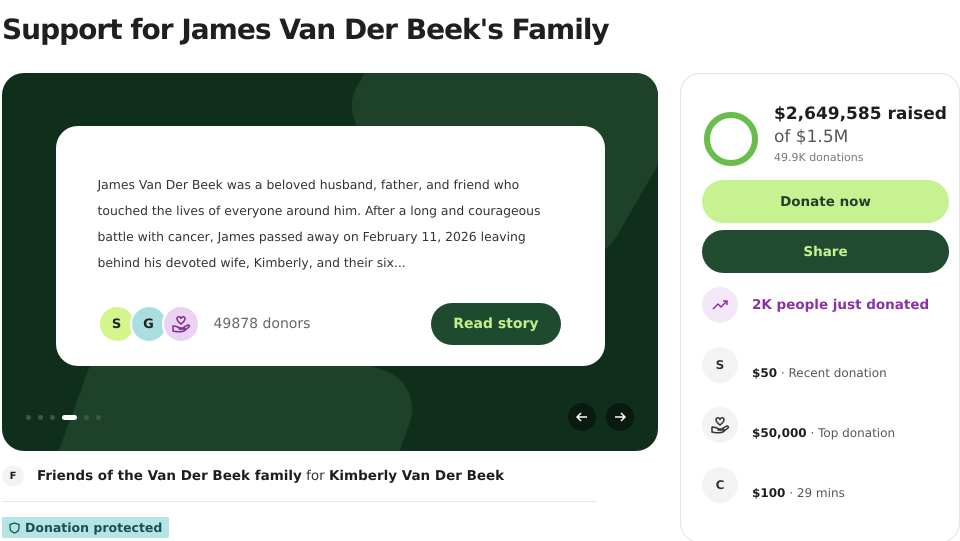 Image resolution: width=960 pixels, height=541 pixels. I want to click on next-button, so click(620, 417).